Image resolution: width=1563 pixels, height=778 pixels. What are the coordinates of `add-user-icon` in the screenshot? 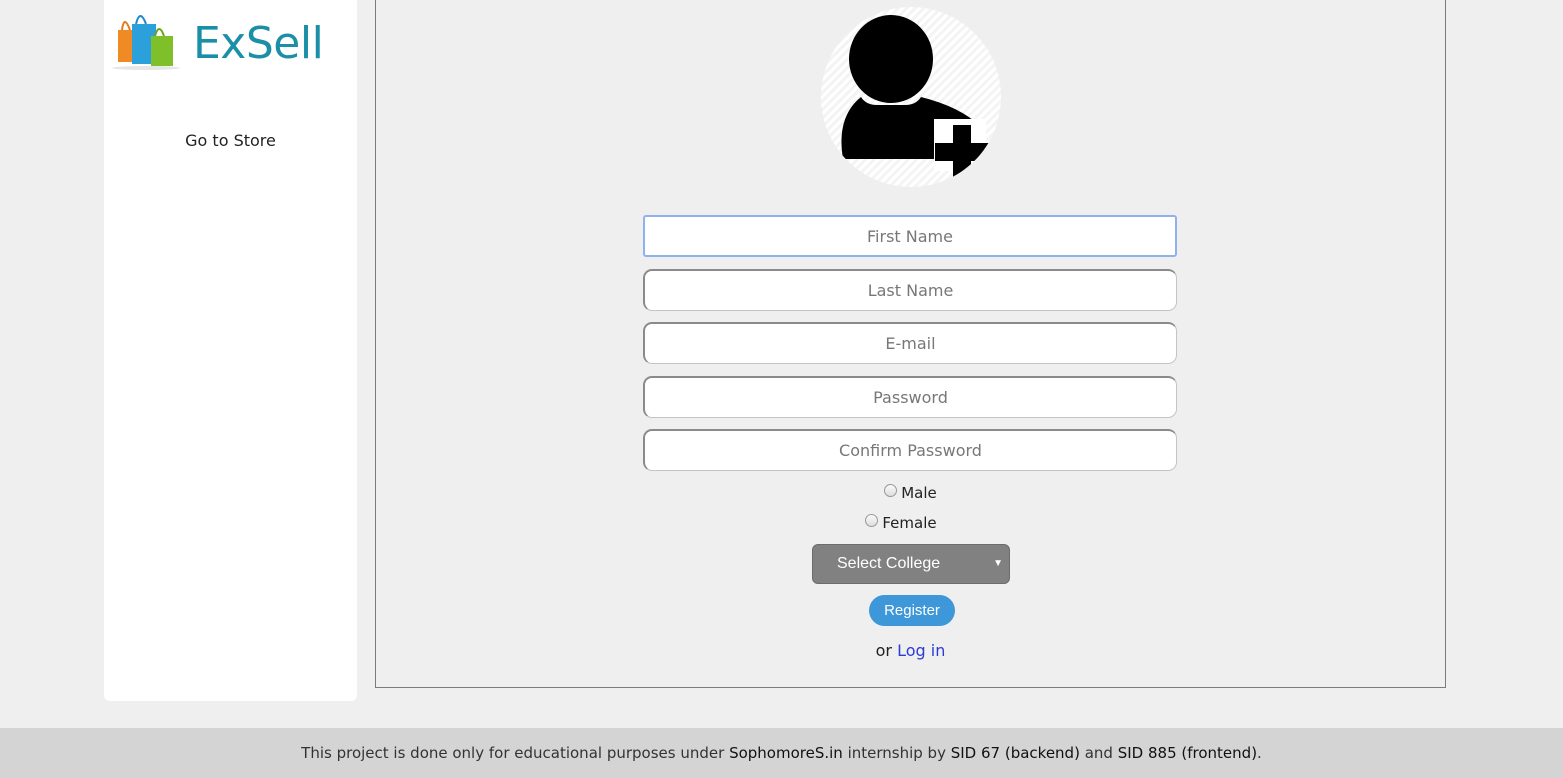 It's located at (915, 97).